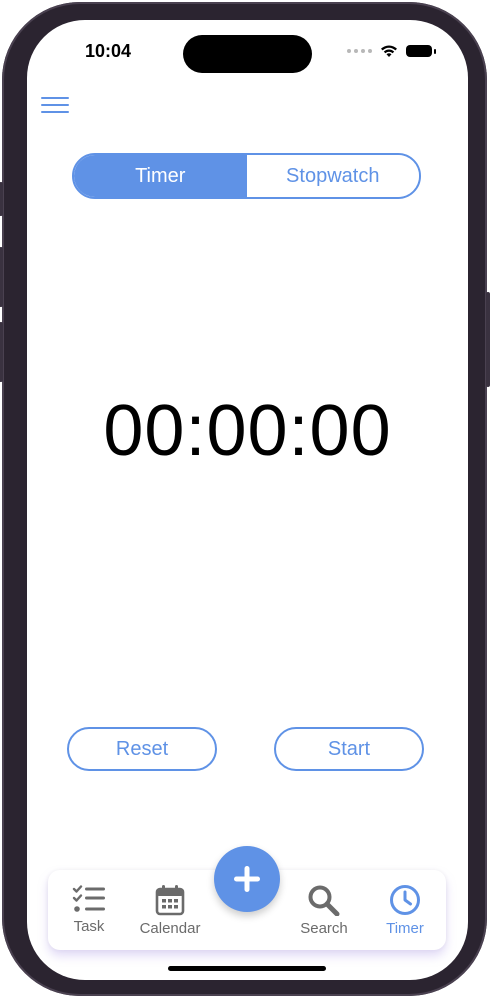 Image resolution: width=491 pixels, height=1000 pixels. Describe the element at coordinates (88, 898) in the screenshot. I see `task-list-icon` at that location.